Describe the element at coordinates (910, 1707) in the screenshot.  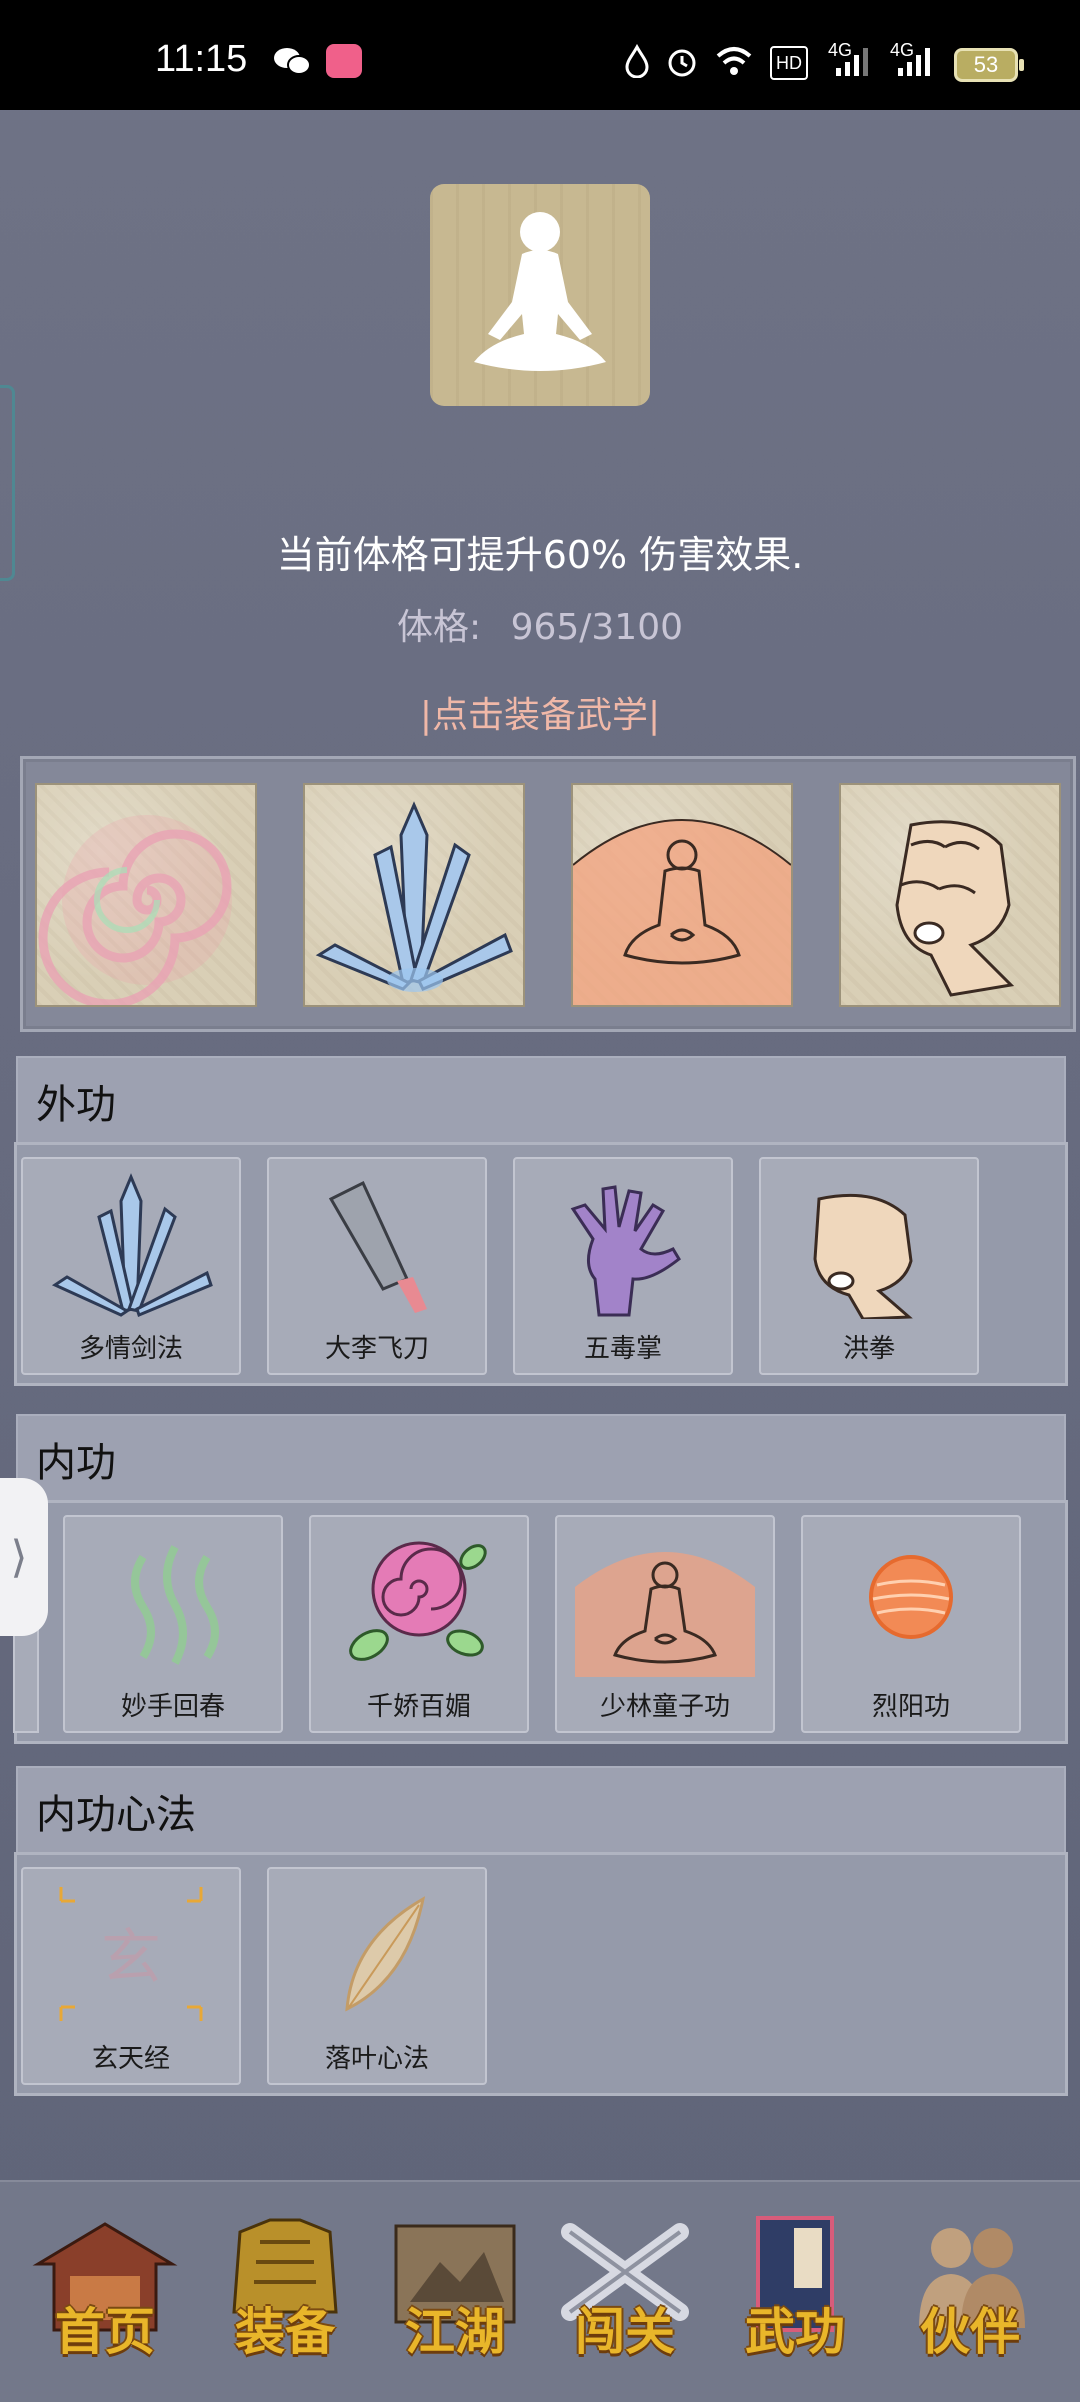
I see `skill-label: 烈阳功` at that location.